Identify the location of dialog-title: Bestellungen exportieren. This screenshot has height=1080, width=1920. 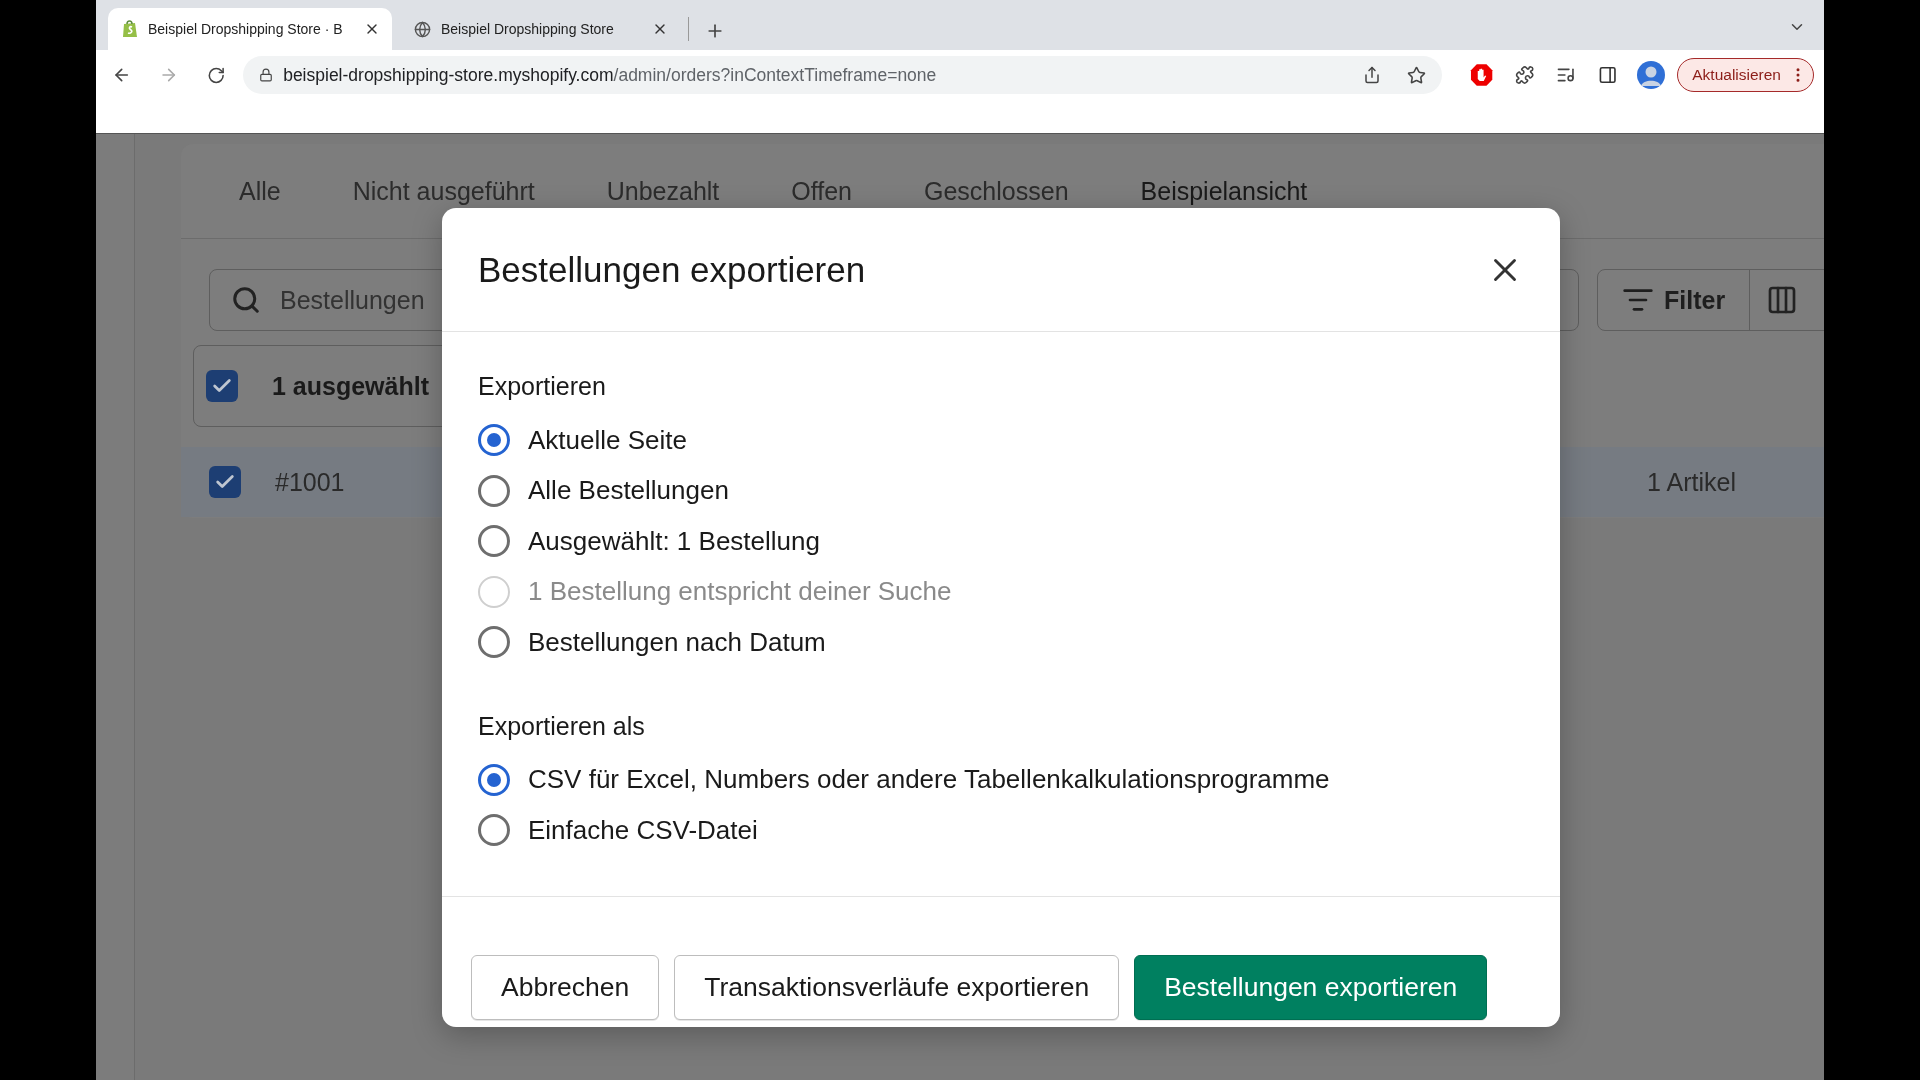
(672, 269).